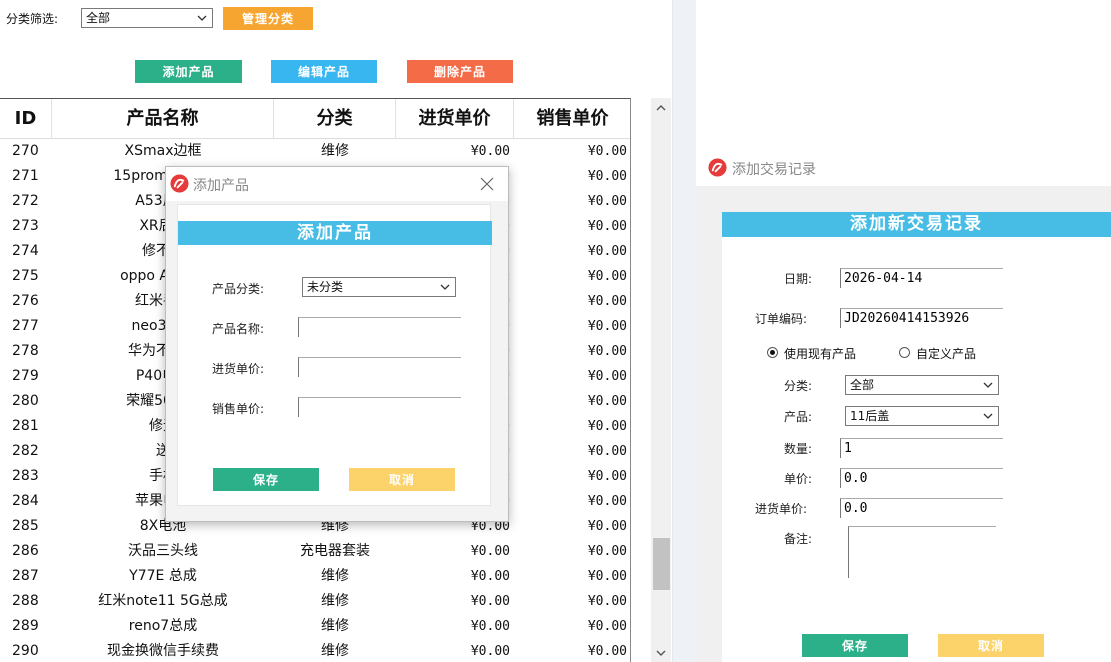  I want to click on quantity-input: 1, so click(921, 448).